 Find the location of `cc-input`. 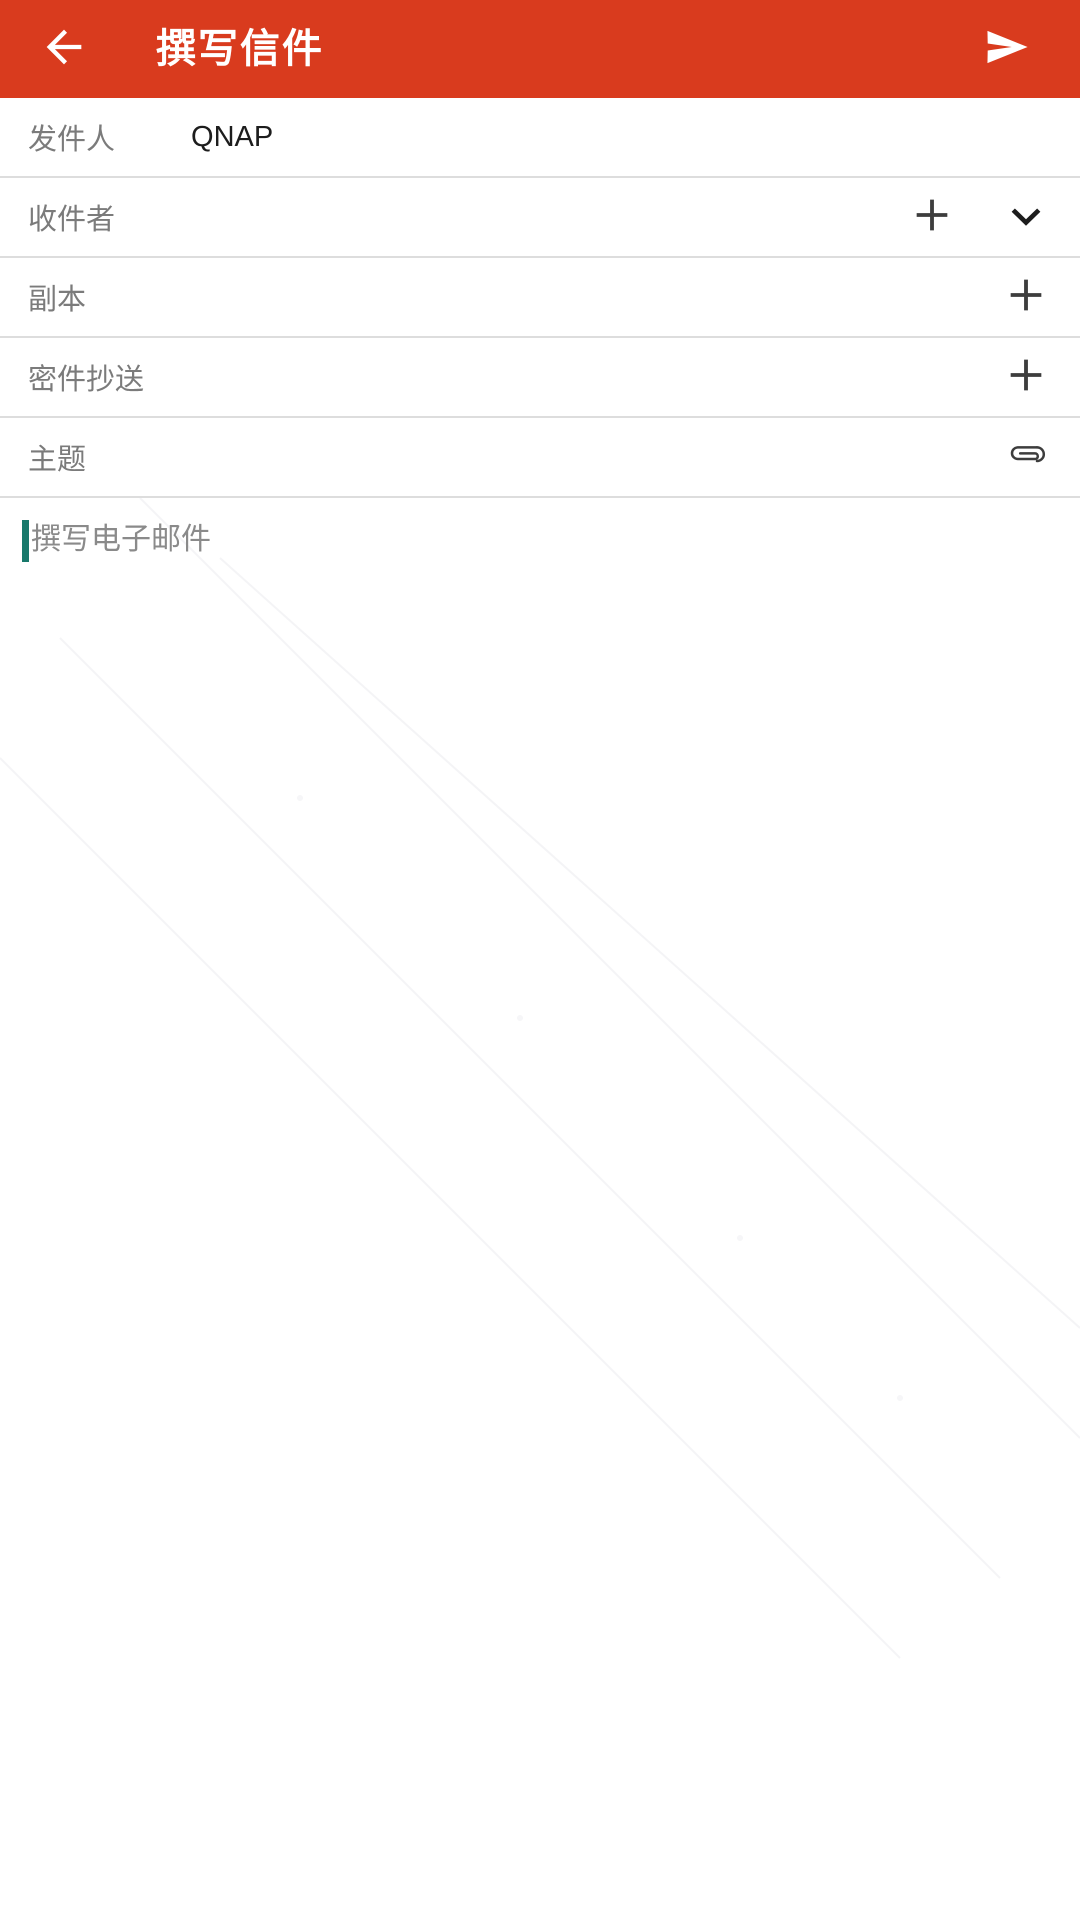

cc-input is located at coordinates (541, 297).